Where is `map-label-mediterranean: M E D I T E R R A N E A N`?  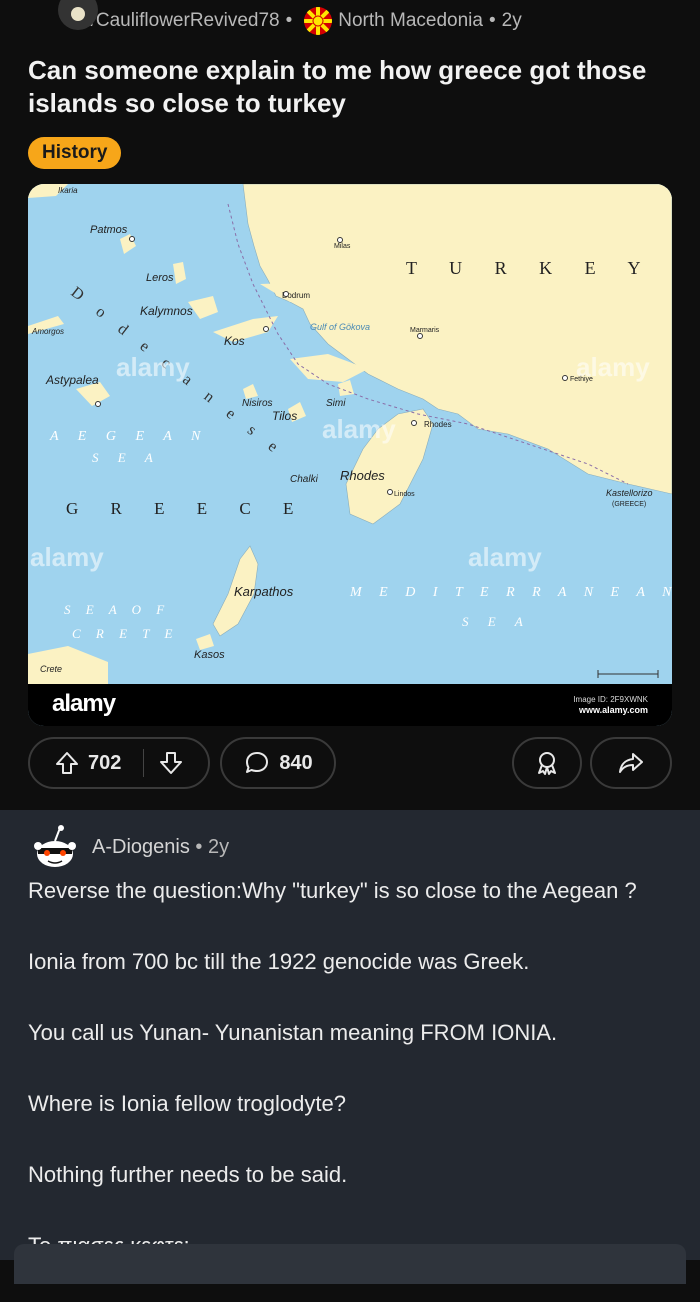 map-label-mediterranean: M E D I T E R R A N E A N is located at coordinates (510, 592).